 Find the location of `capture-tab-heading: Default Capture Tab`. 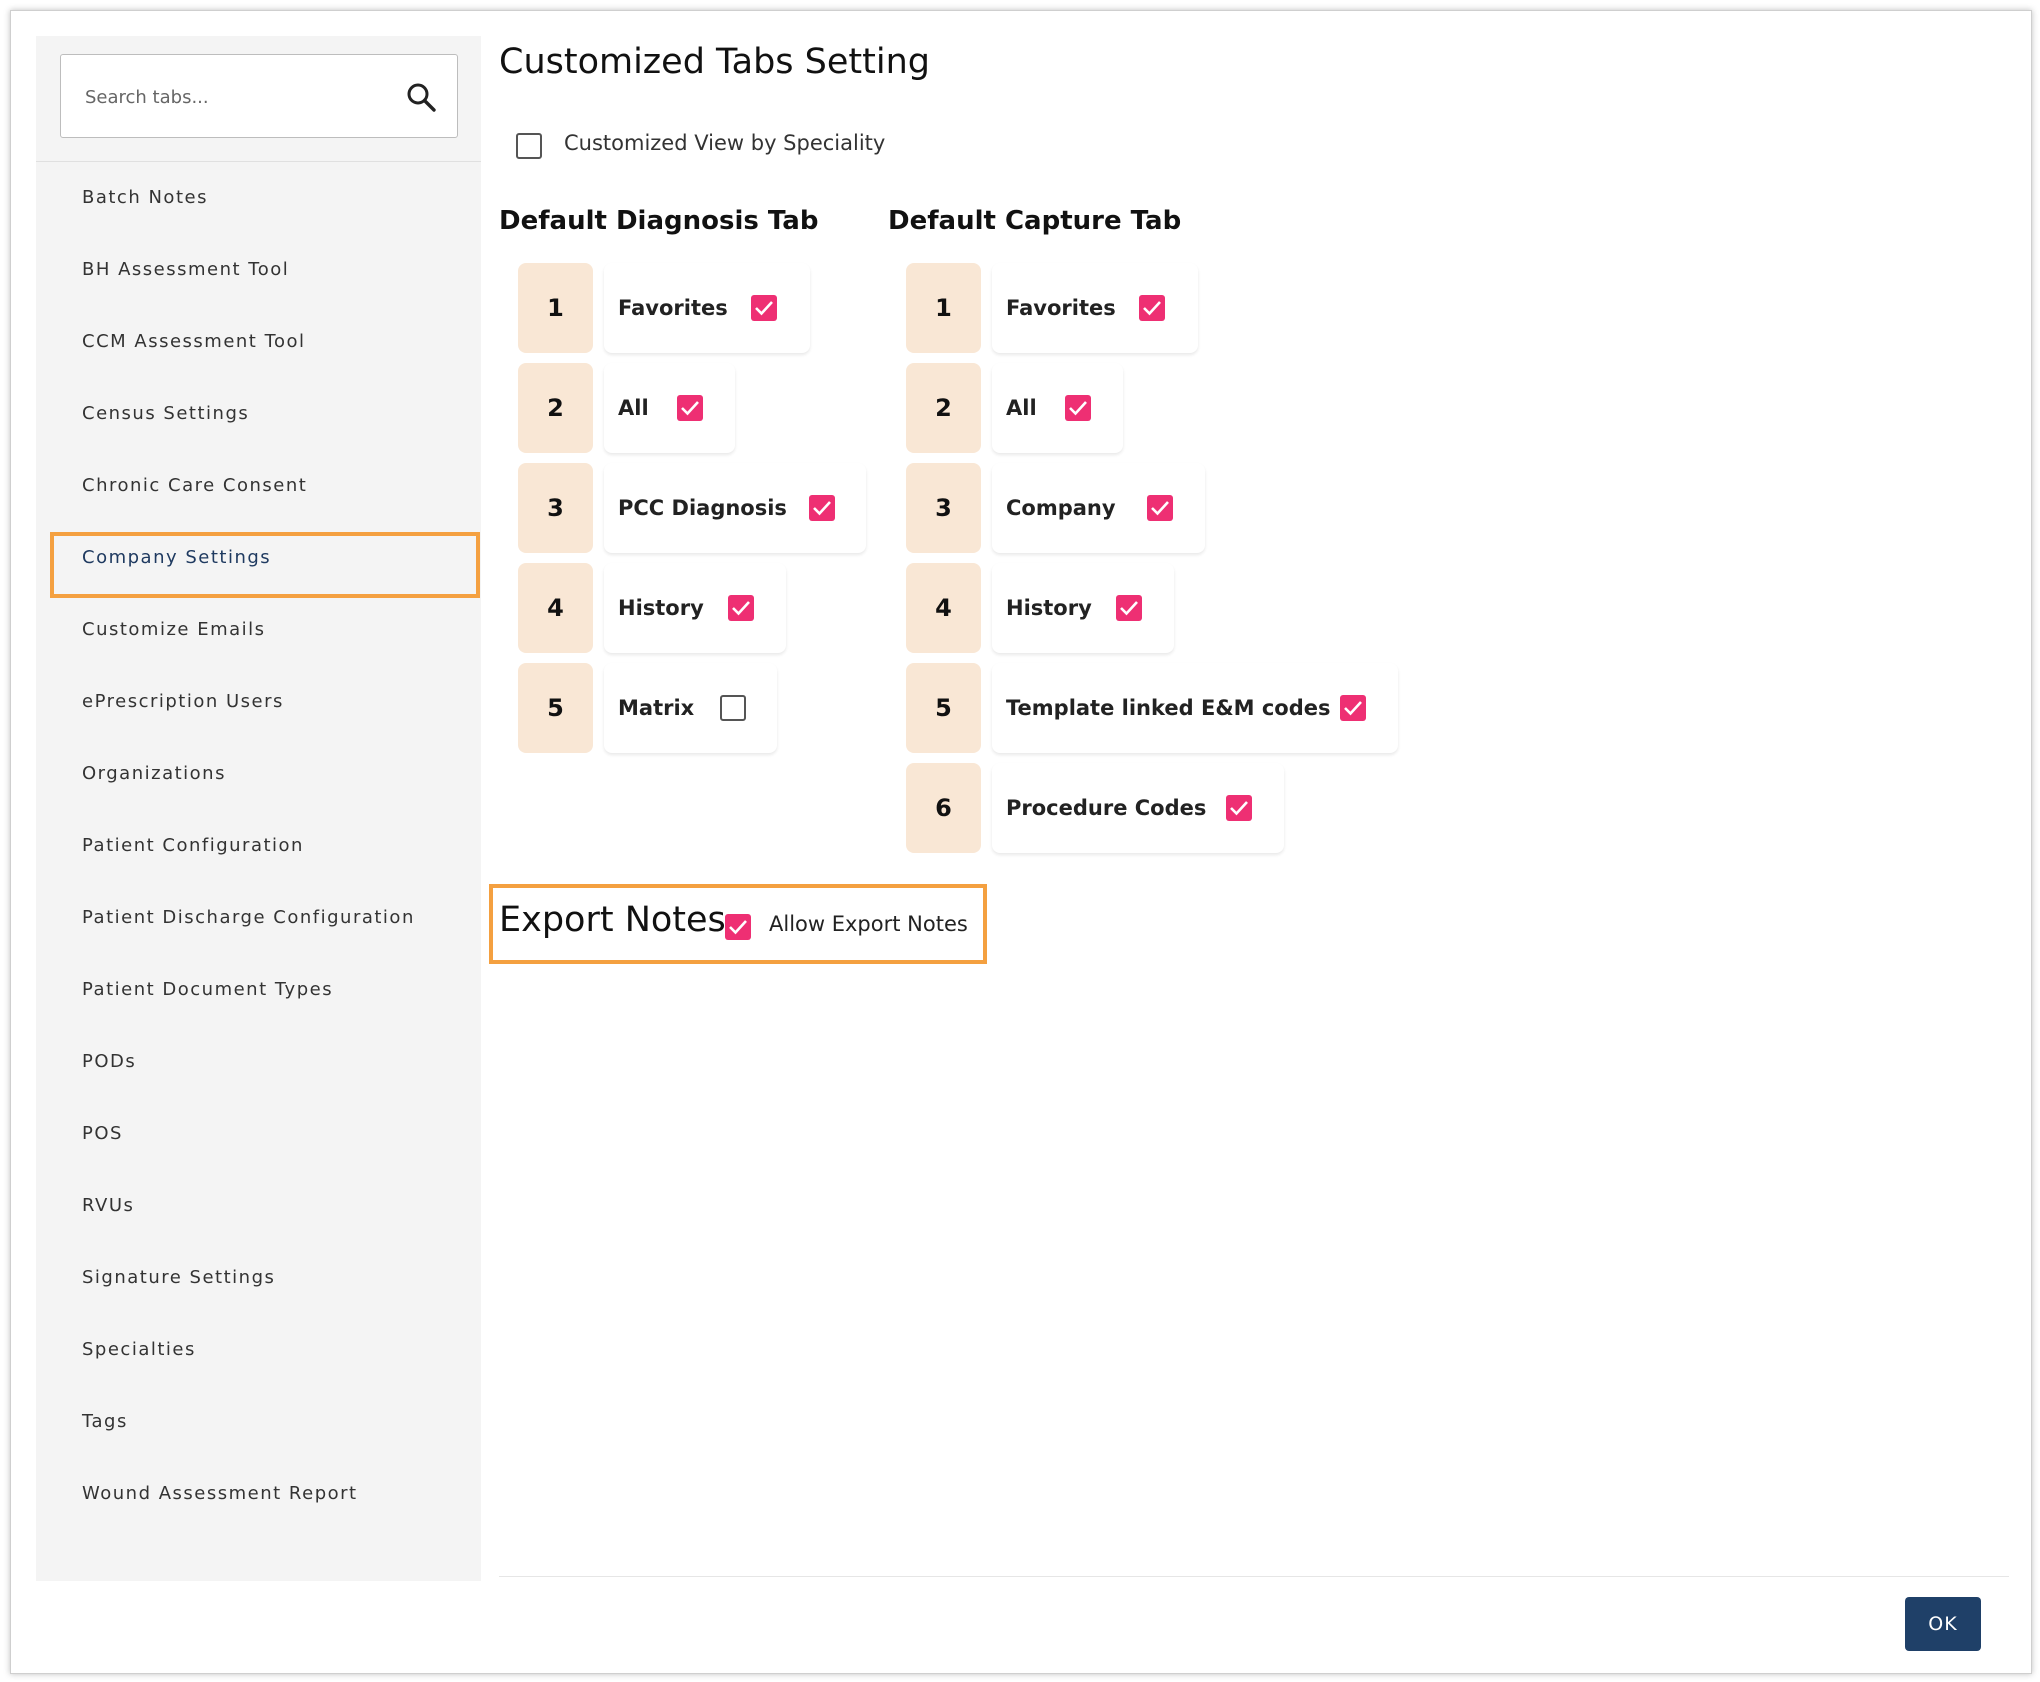

capture-tab-heading: Default Capture Tab is located at coordinates (1035, 221).